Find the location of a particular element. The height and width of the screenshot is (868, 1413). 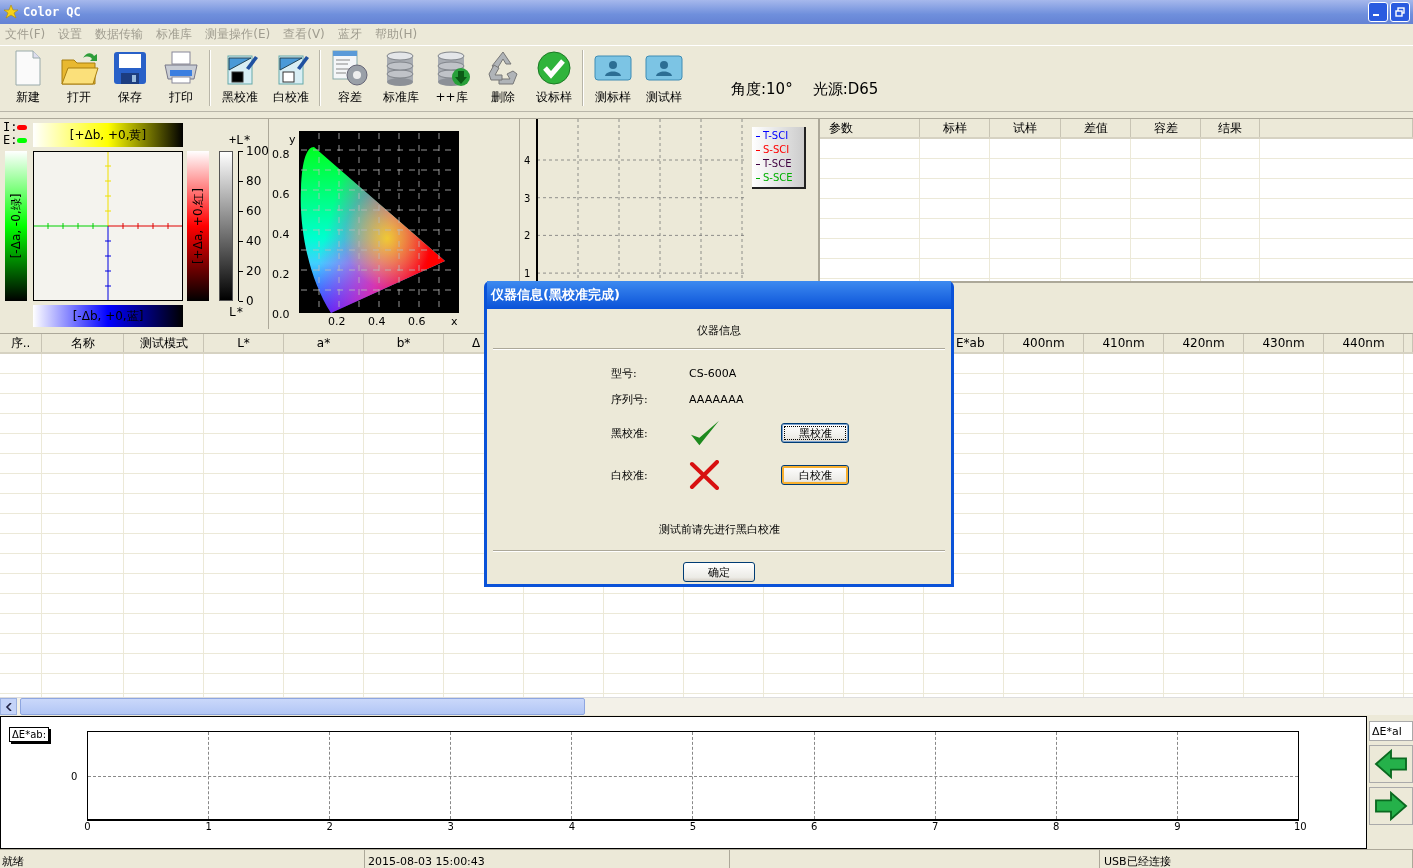

axis-label: [+Δa, +0,红] is located at coordinates (197, 226).